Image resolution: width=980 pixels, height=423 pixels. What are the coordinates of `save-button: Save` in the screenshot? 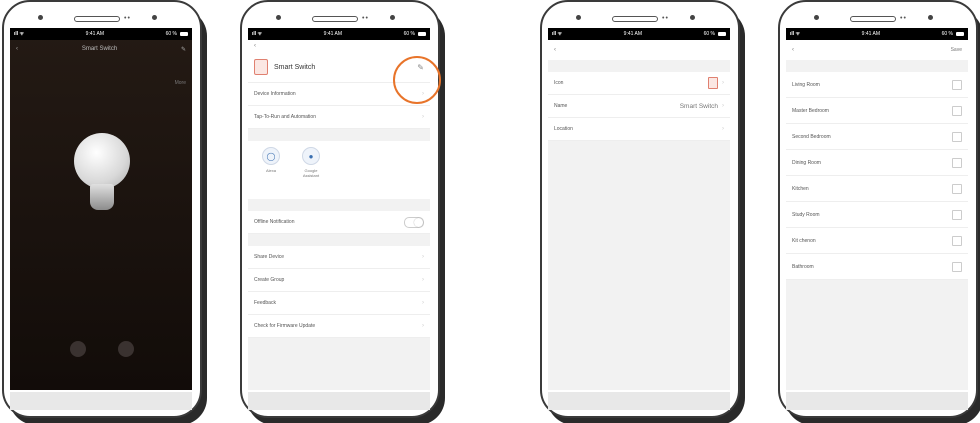 It's located at (956, 50).